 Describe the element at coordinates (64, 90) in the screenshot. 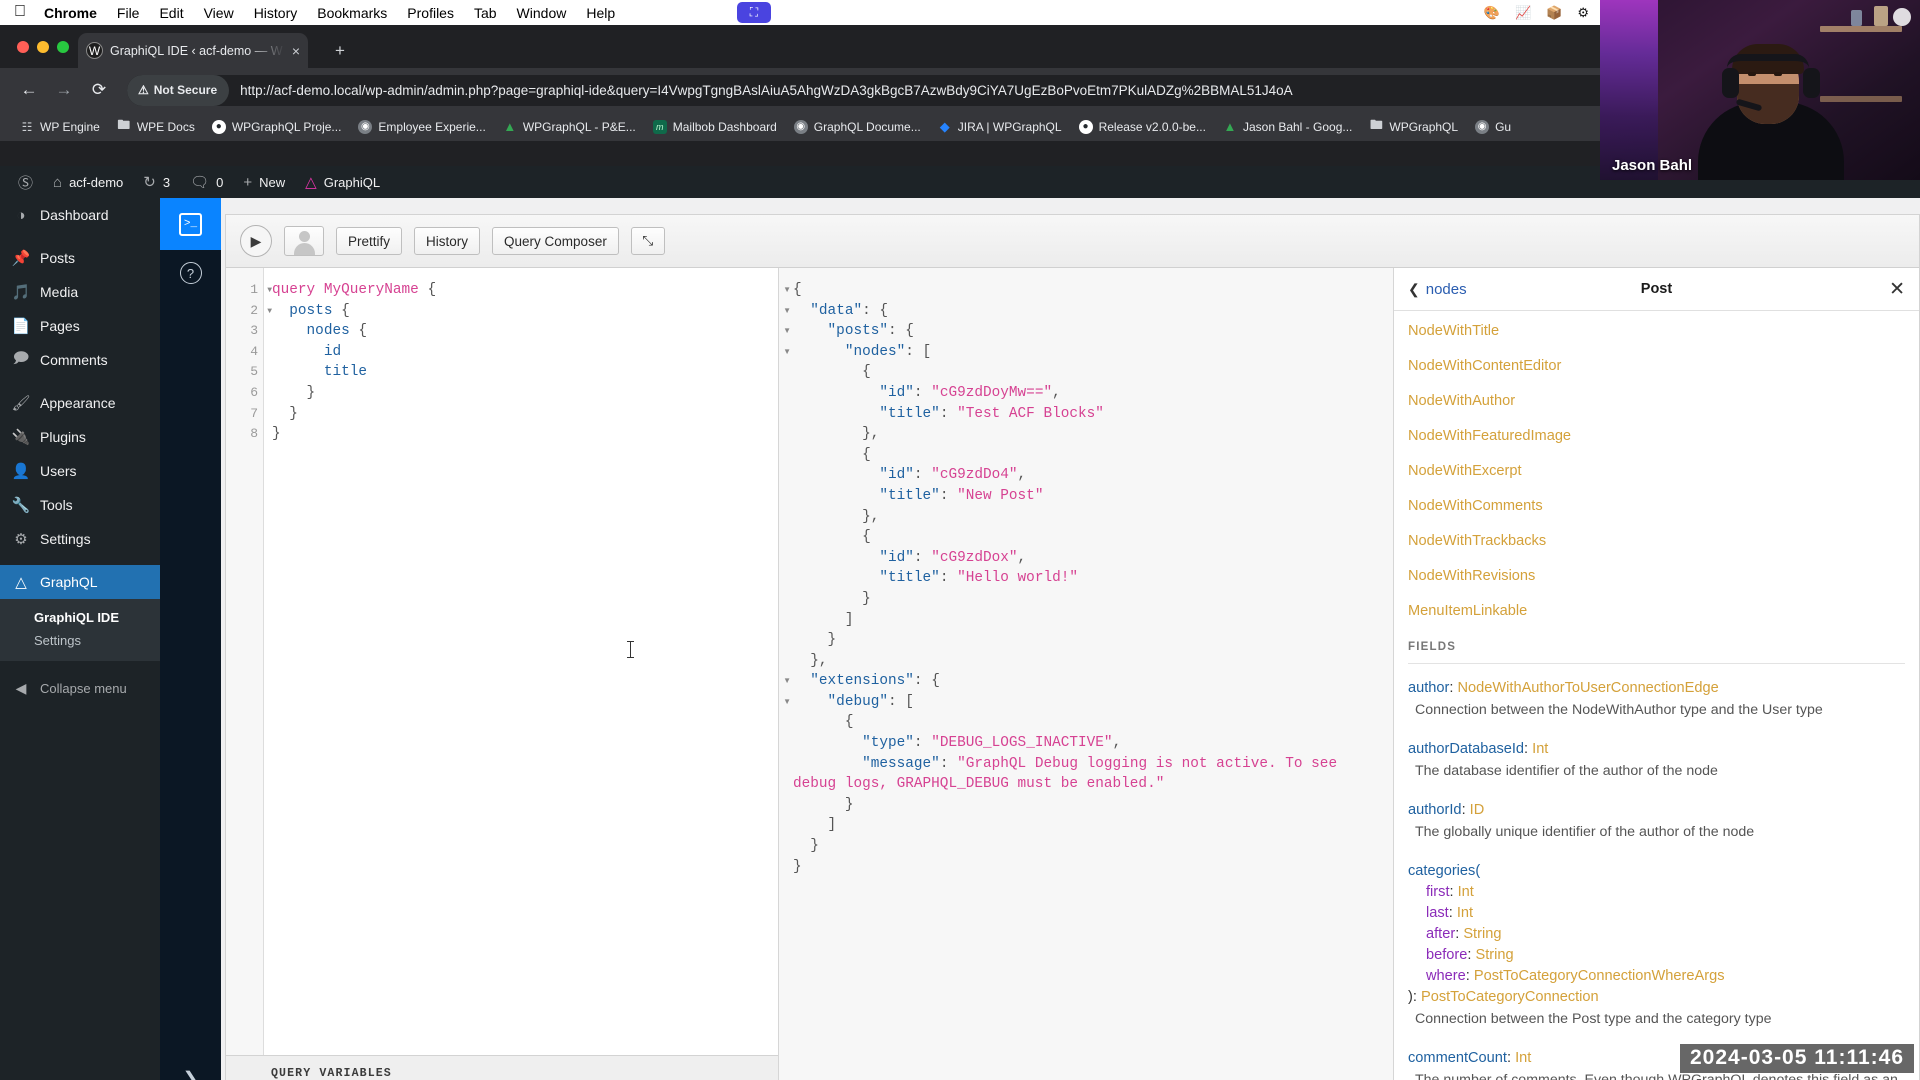

I see `forward-icon: →` at that location.